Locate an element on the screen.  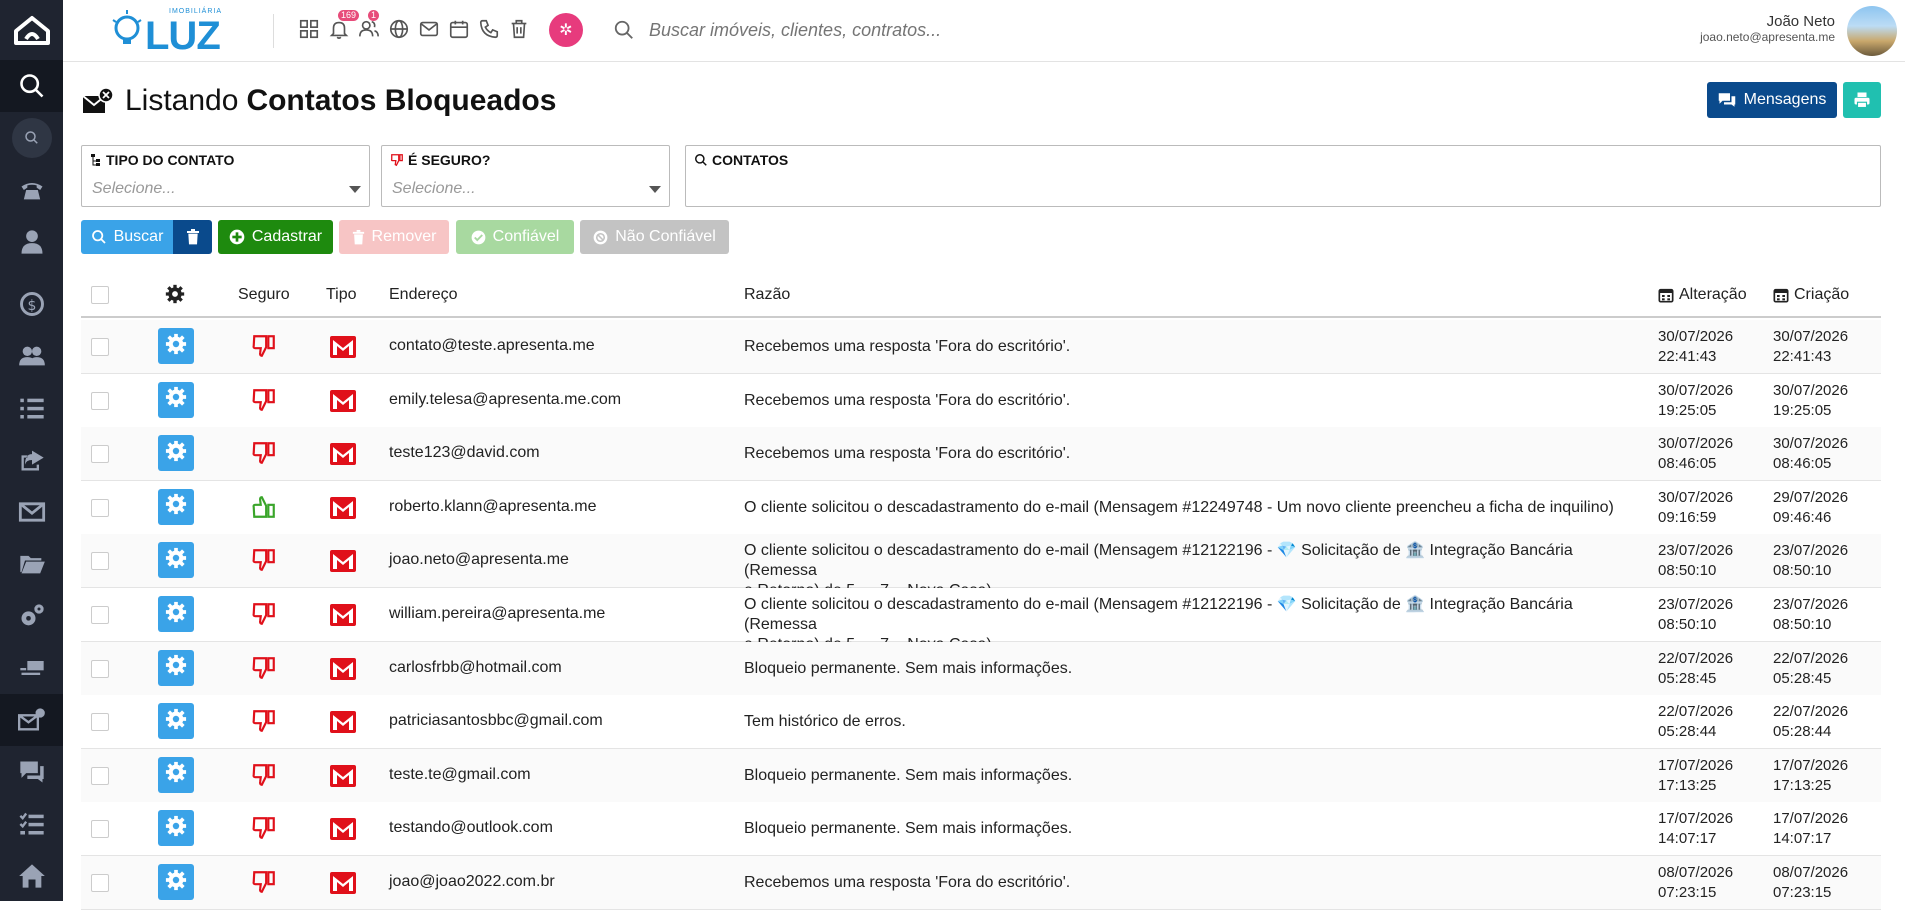
header-alteracao: Alteração is located at coordinates (1702, 295).